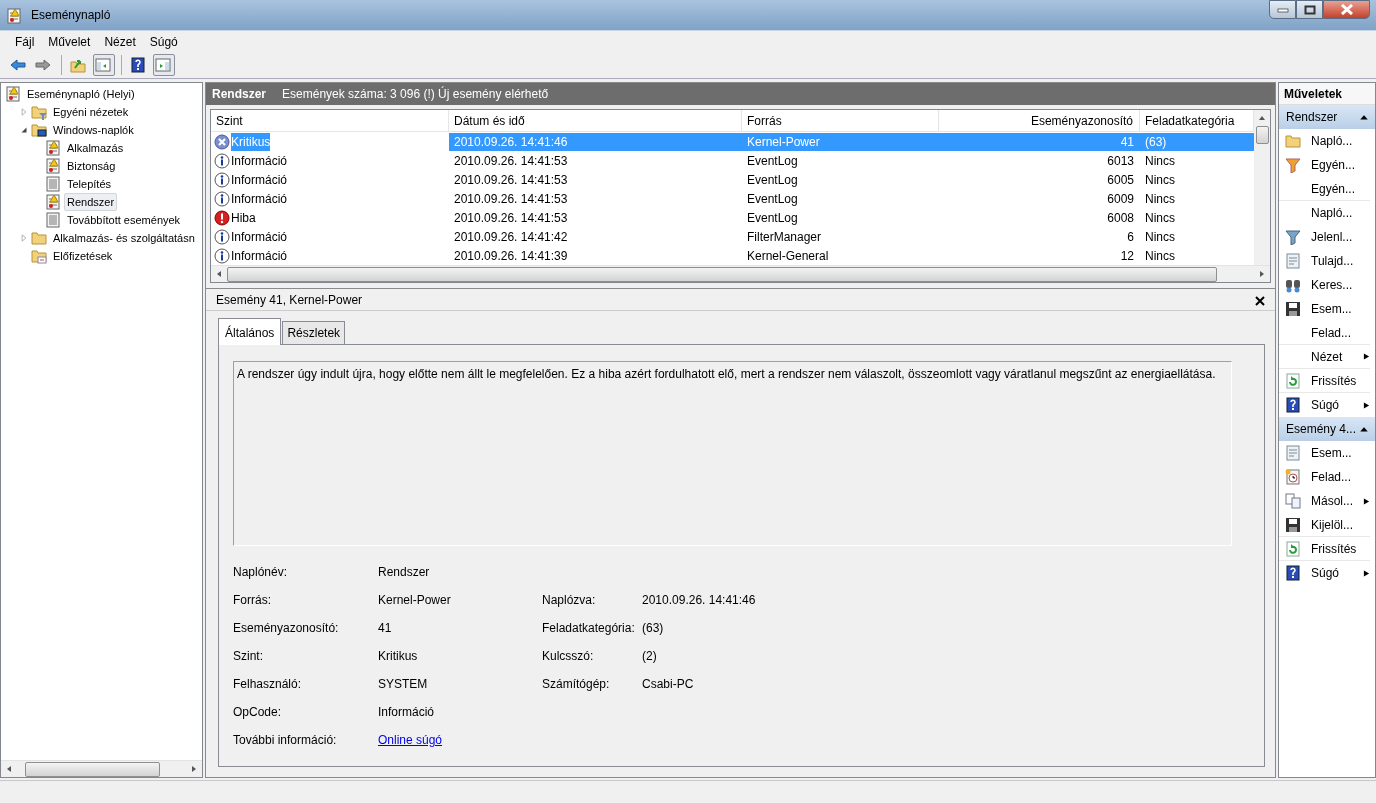 This screenshot has height=803, width=1376. I want to click on field-value: SYSTEM, so click(403, 684).